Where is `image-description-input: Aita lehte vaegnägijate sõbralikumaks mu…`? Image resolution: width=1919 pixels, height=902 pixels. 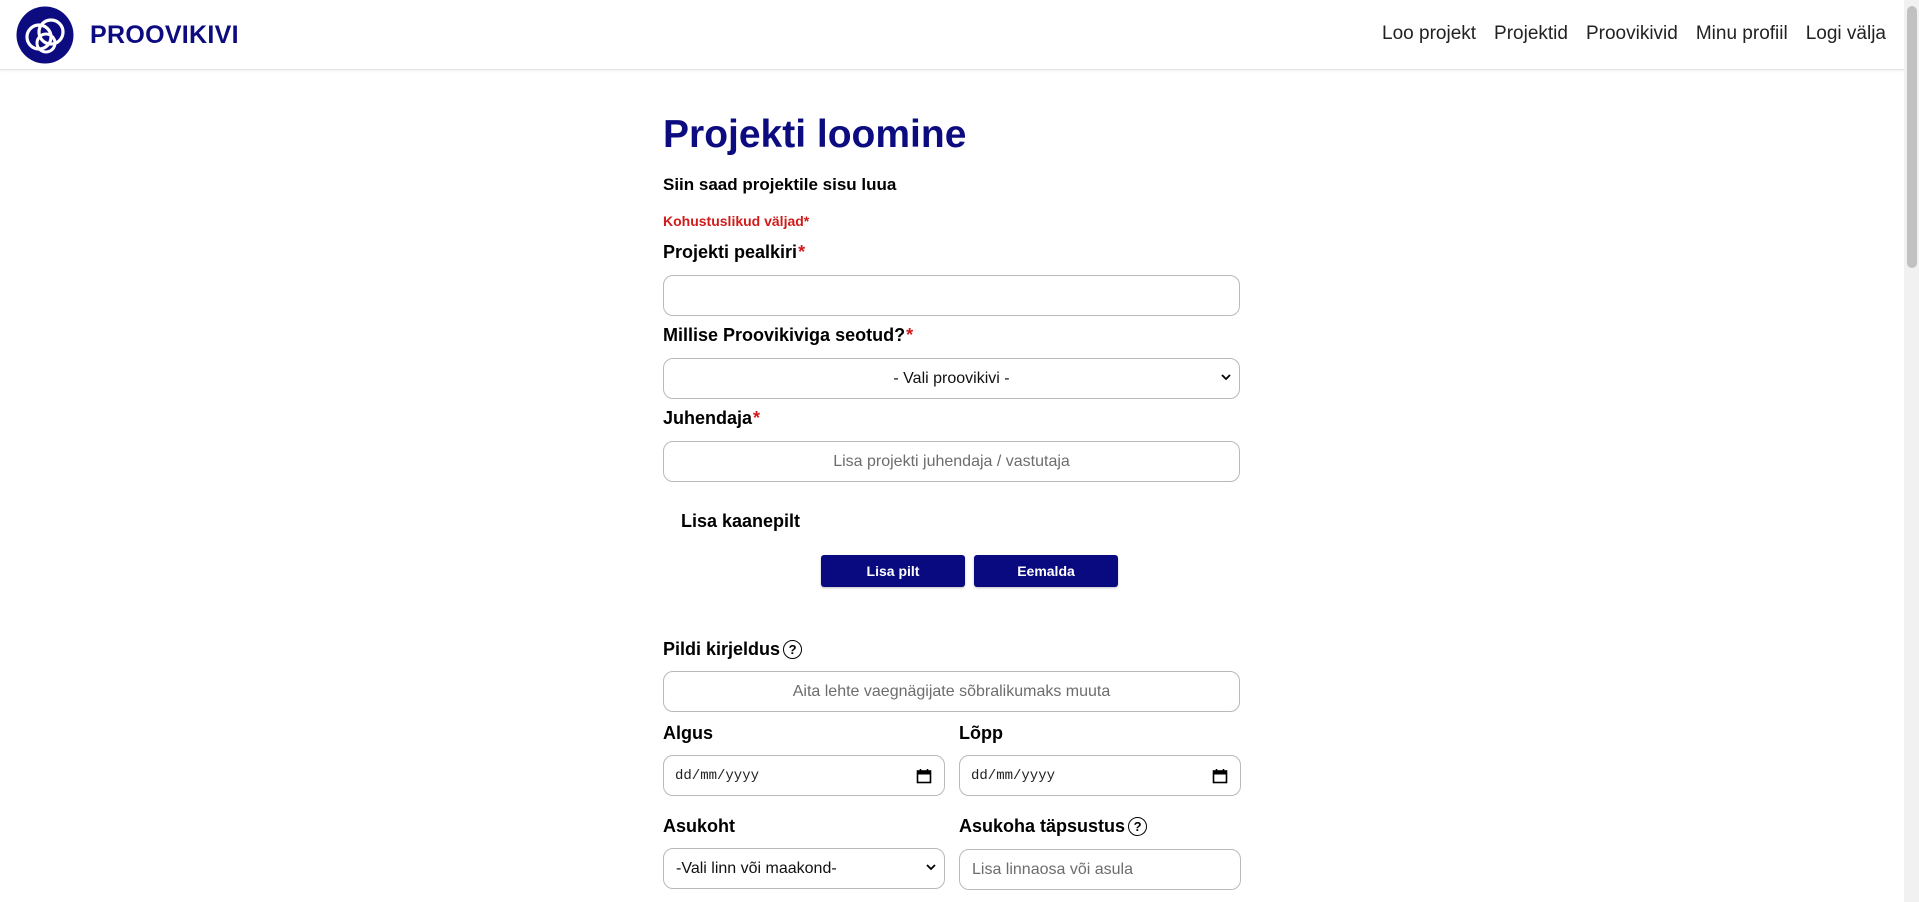
image-description-input: Aita lehte vaegnägijate sõbralikumaks mu… is located at coordinates (951, 691).